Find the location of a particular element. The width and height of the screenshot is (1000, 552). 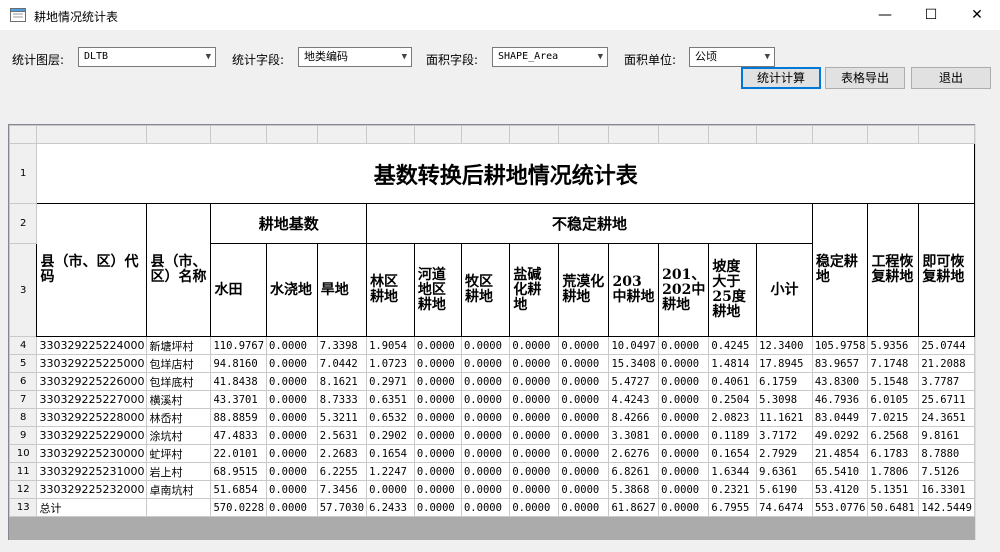

header-unstable-group: 不稳定耕地 is located at coordinates (589, 223).